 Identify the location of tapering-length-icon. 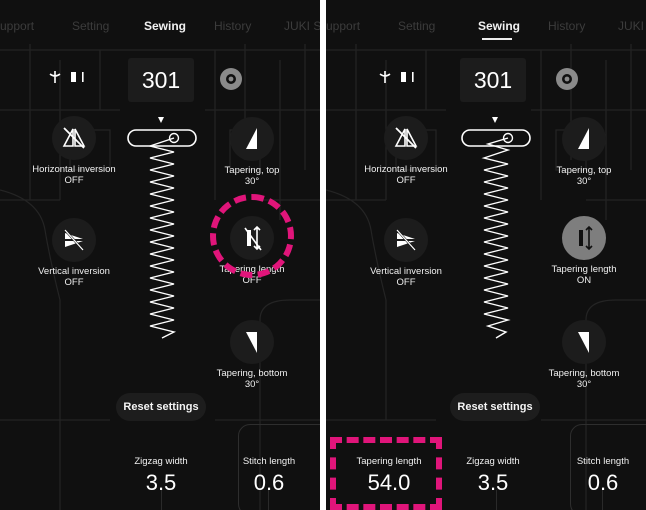
(586, 238).